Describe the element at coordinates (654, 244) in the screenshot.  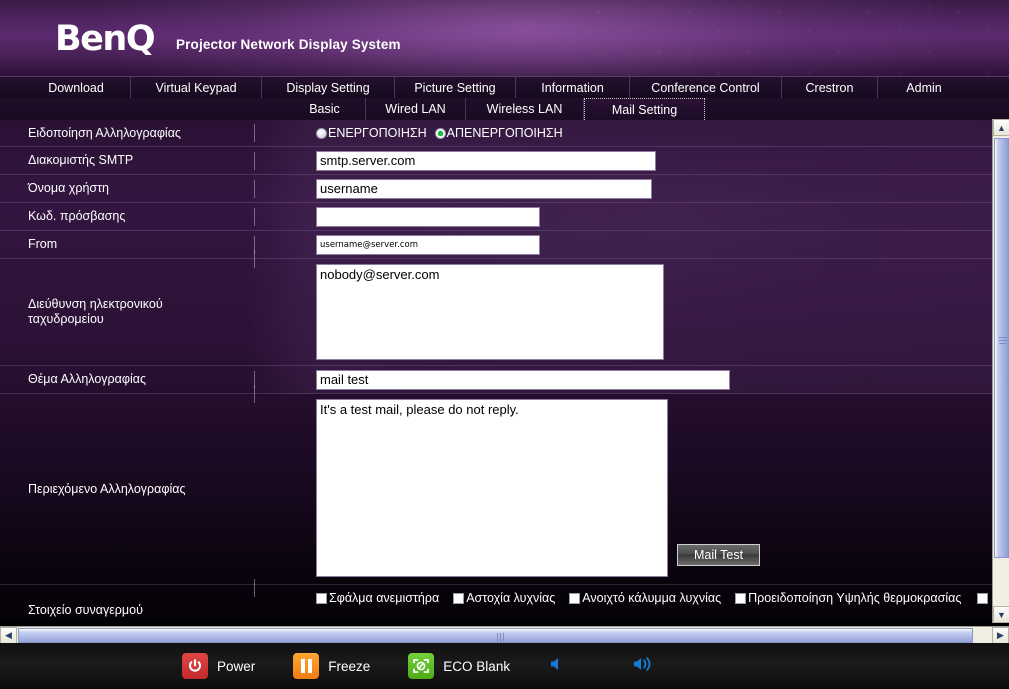
I see `value-from` at that location.